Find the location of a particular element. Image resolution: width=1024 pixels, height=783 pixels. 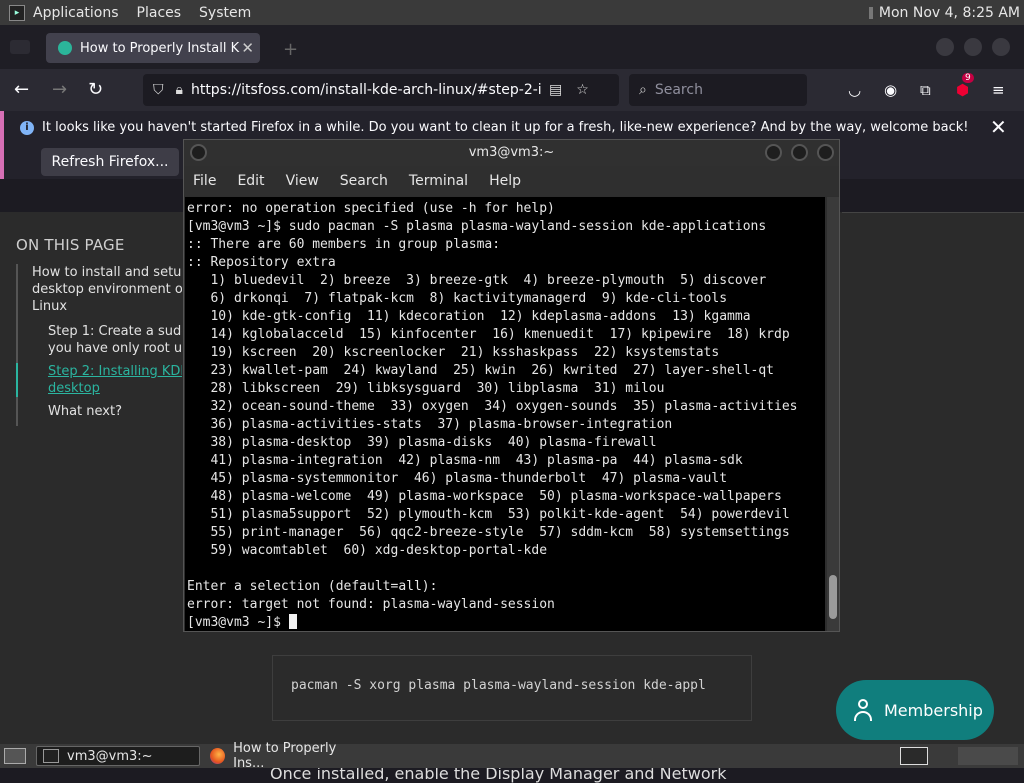

show-desktop-icon is located at coordinates (15, 756).